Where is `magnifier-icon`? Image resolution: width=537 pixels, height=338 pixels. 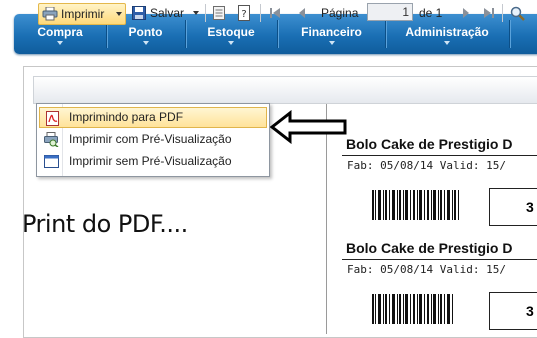 magnifier-icon is located at coordinates (517, 13).